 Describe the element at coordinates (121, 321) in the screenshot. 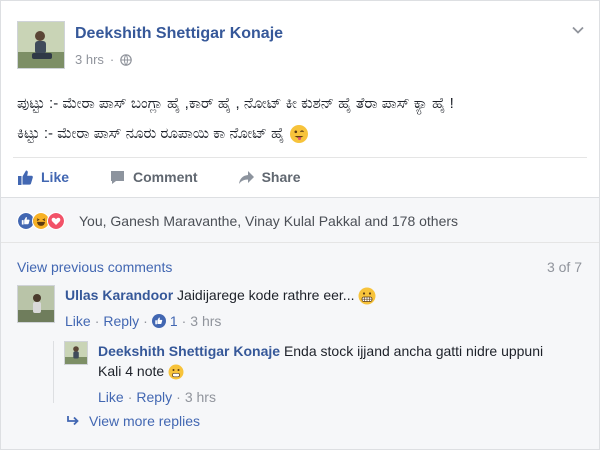

I see `comment-reply-link: Reply` at that location.